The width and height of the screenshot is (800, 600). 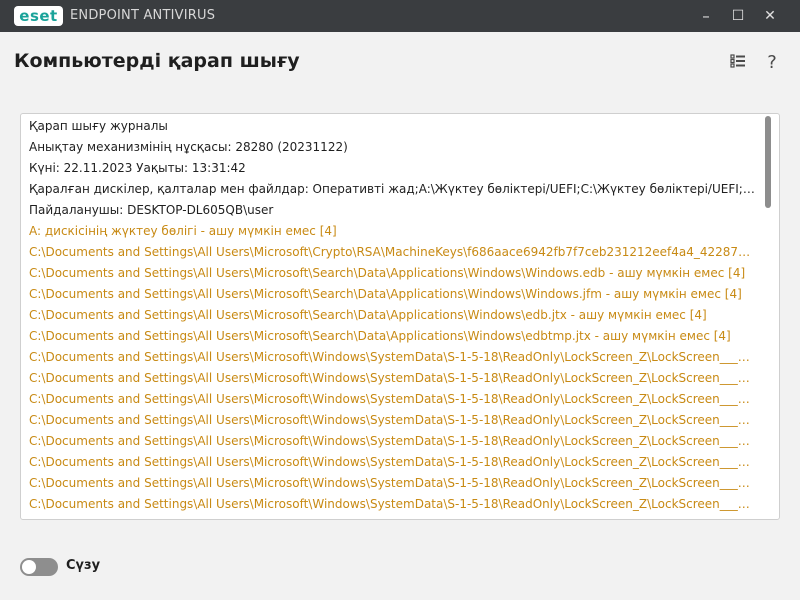 I want to click on list-view-icon, so click(x=737, y=61).